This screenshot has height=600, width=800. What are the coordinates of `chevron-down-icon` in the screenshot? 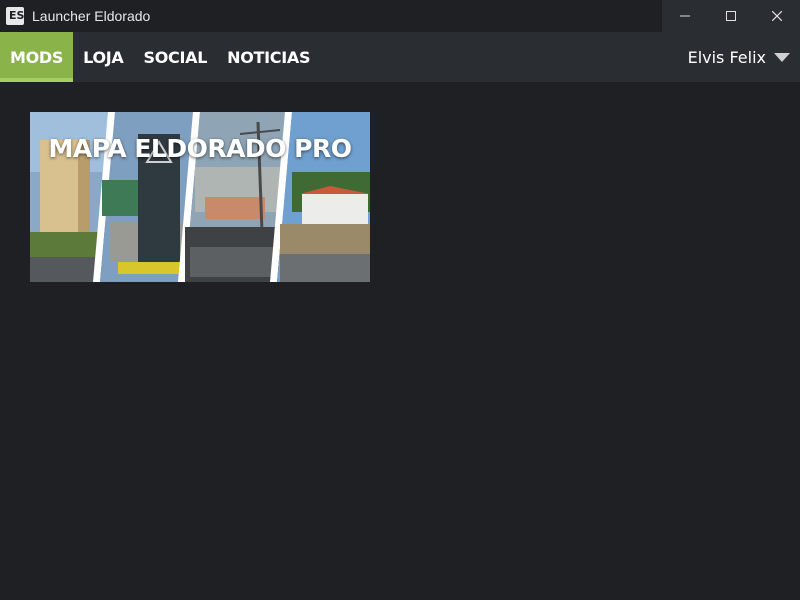 It's located at (782, 57).